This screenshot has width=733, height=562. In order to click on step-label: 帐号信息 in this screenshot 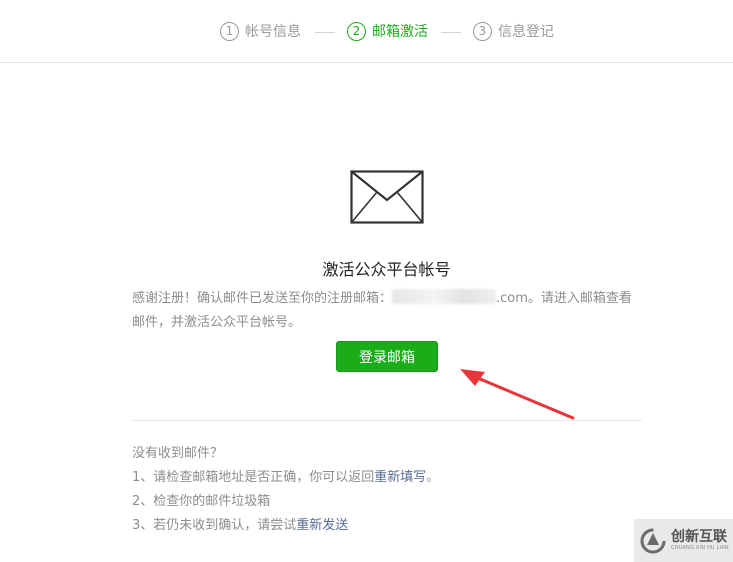, I will do `click(273, 32)`.